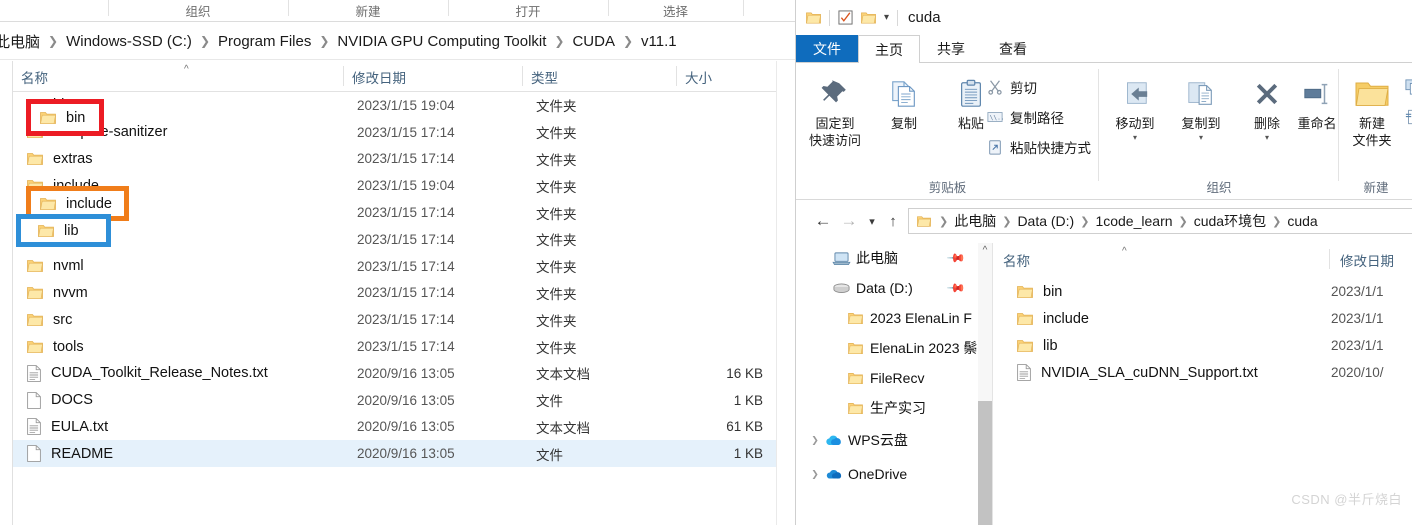 This screenshot has height=525, width=1412. Describe the element at coordinates (1050, 345) in the screenshot. I see `file-name-label: lib` at that location.